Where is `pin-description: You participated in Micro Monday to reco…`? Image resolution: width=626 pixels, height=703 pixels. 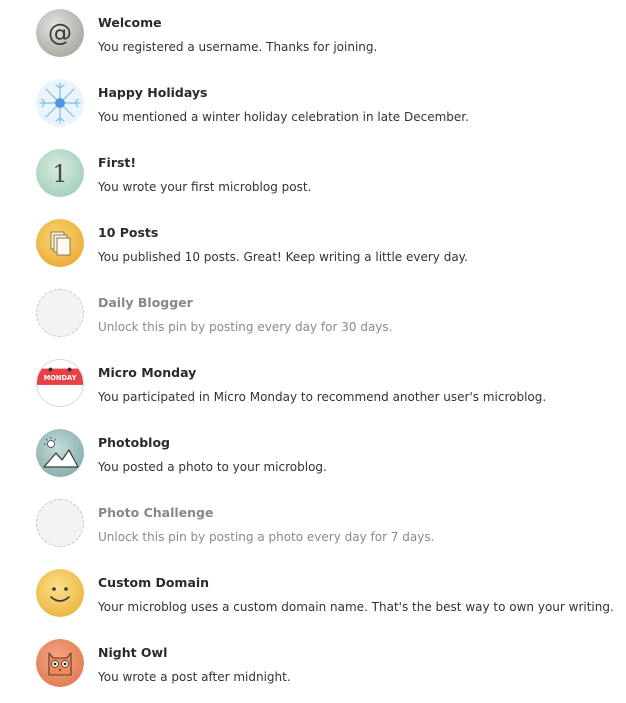
pin-description: You participated in Micro Monday to reco… is located at coordinates (322, 397).